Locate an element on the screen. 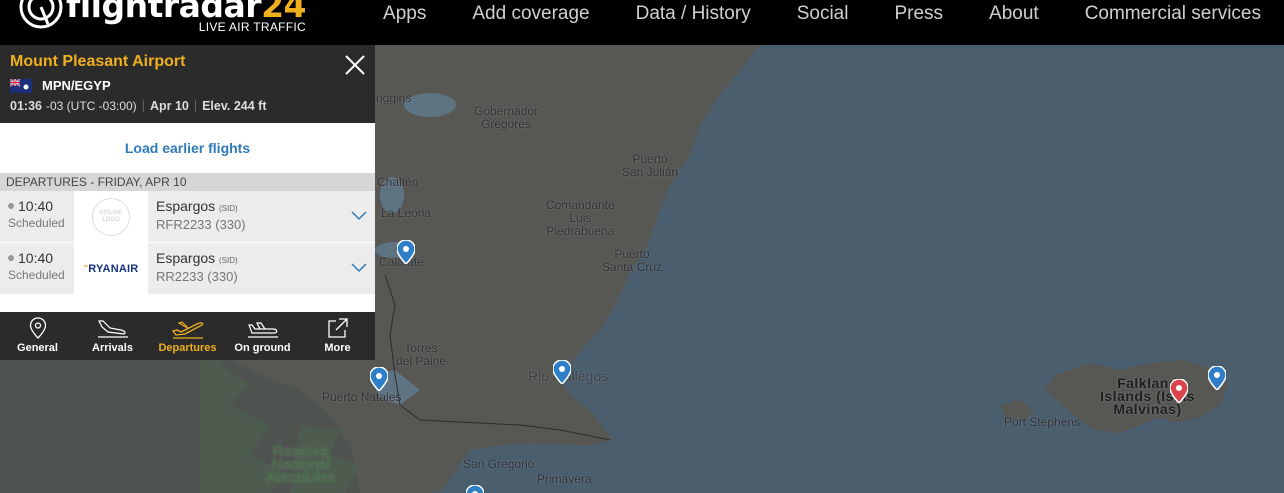 Image resolution: width=1284 pixels, height=493 pixels. map-label-la-leona: La Leona is located at coordinates (406, 213).